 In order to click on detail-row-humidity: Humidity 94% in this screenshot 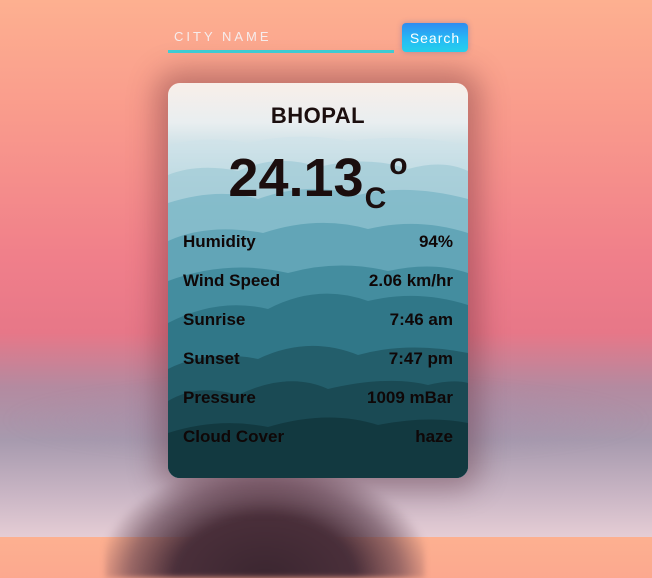, I will do `click(318, 242)`.